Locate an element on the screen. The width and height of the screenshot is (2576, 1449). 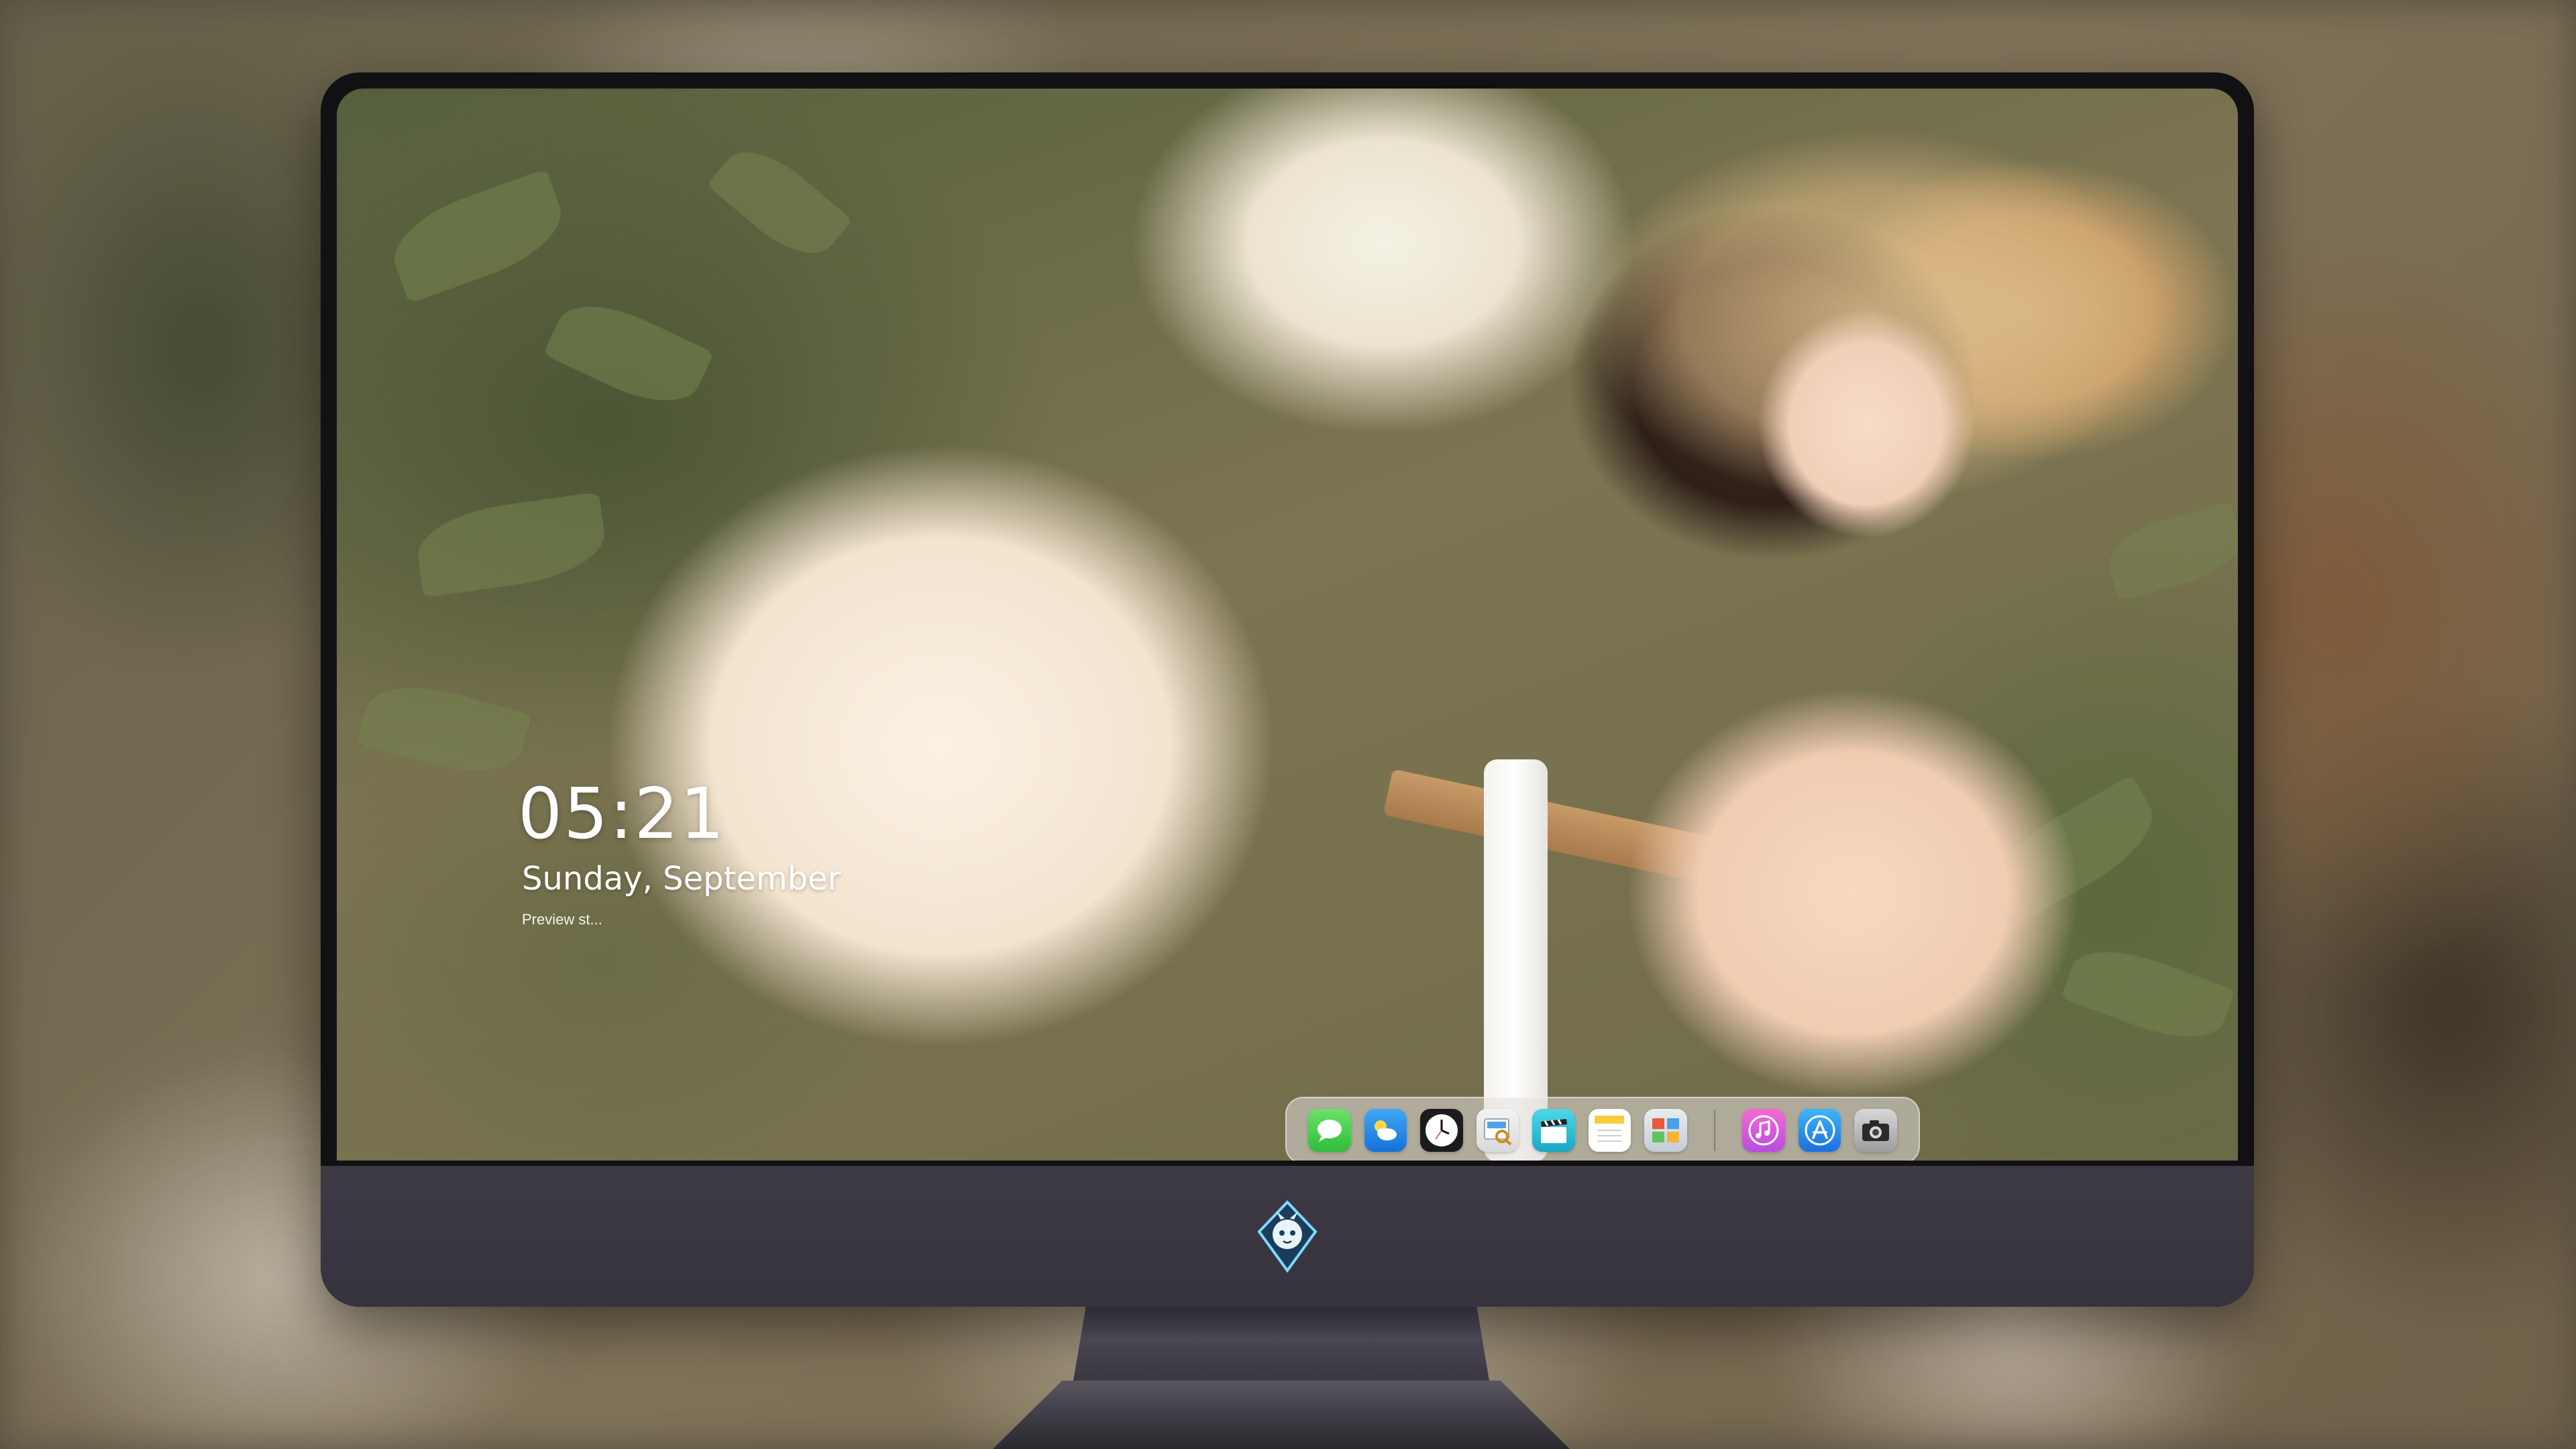
lock-screen-date: Sunday, September is located at coordinates (681, 879).